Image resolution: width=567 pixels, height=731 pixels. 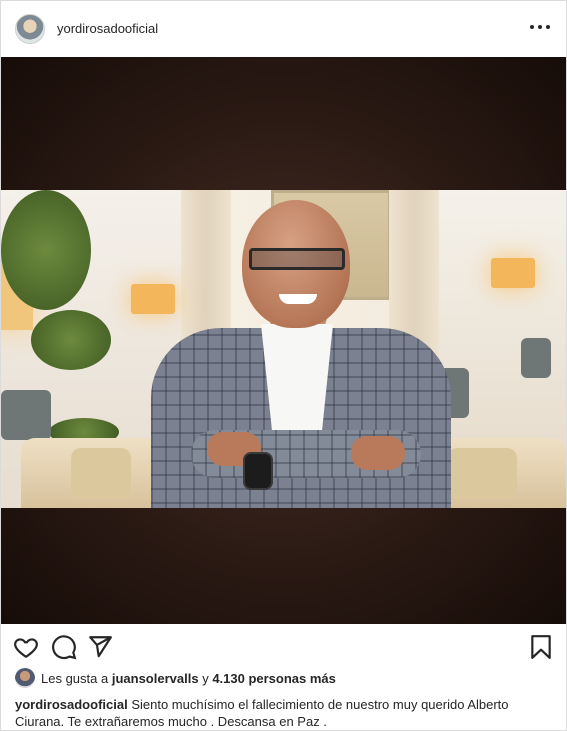 I want to click on bookmark-icon, so click(x=541, y=647).